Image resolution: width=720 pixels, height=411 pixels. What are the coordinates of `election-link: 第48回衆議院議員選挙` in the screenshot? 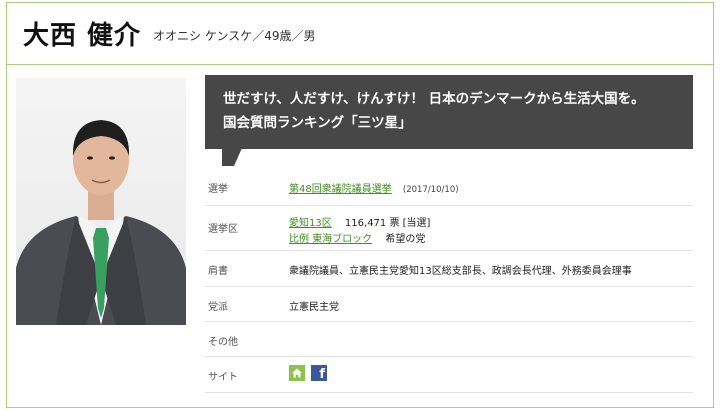 It's located at (340, 189).